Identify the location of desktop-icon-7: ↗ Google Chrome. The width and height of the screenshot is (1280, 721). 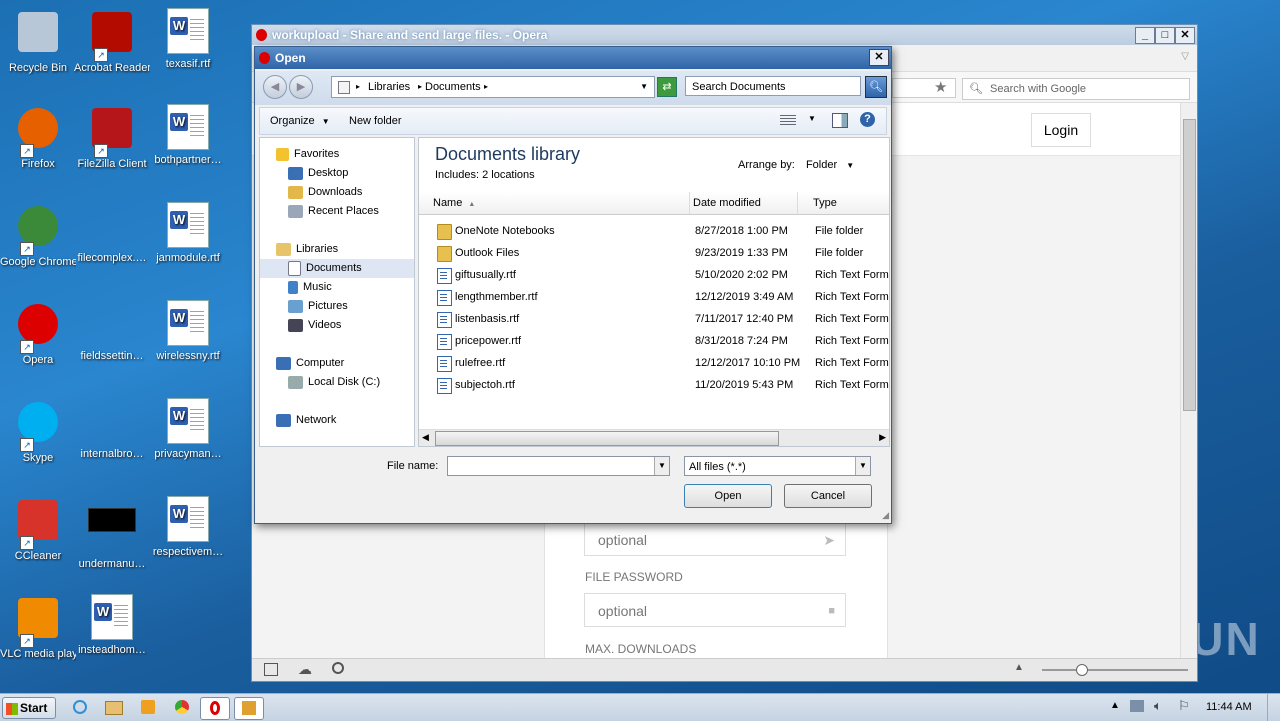
(38, 235).